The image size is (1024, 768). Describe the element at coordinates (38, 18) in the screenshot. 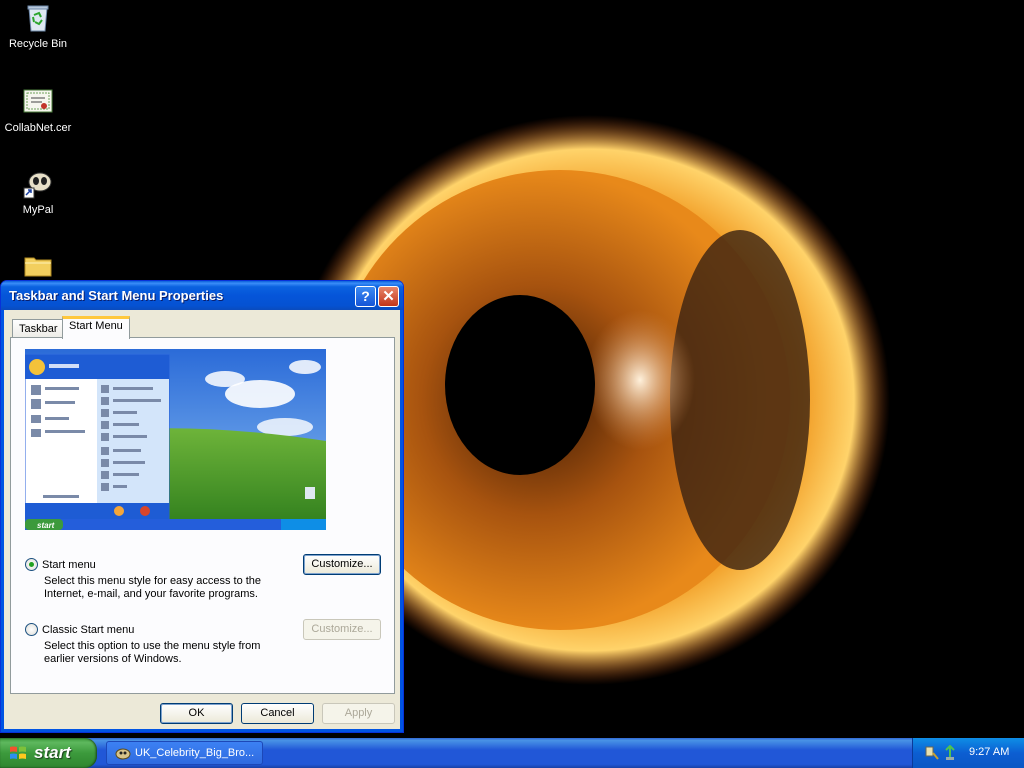

I see `recycle-bin-icon` at that location.